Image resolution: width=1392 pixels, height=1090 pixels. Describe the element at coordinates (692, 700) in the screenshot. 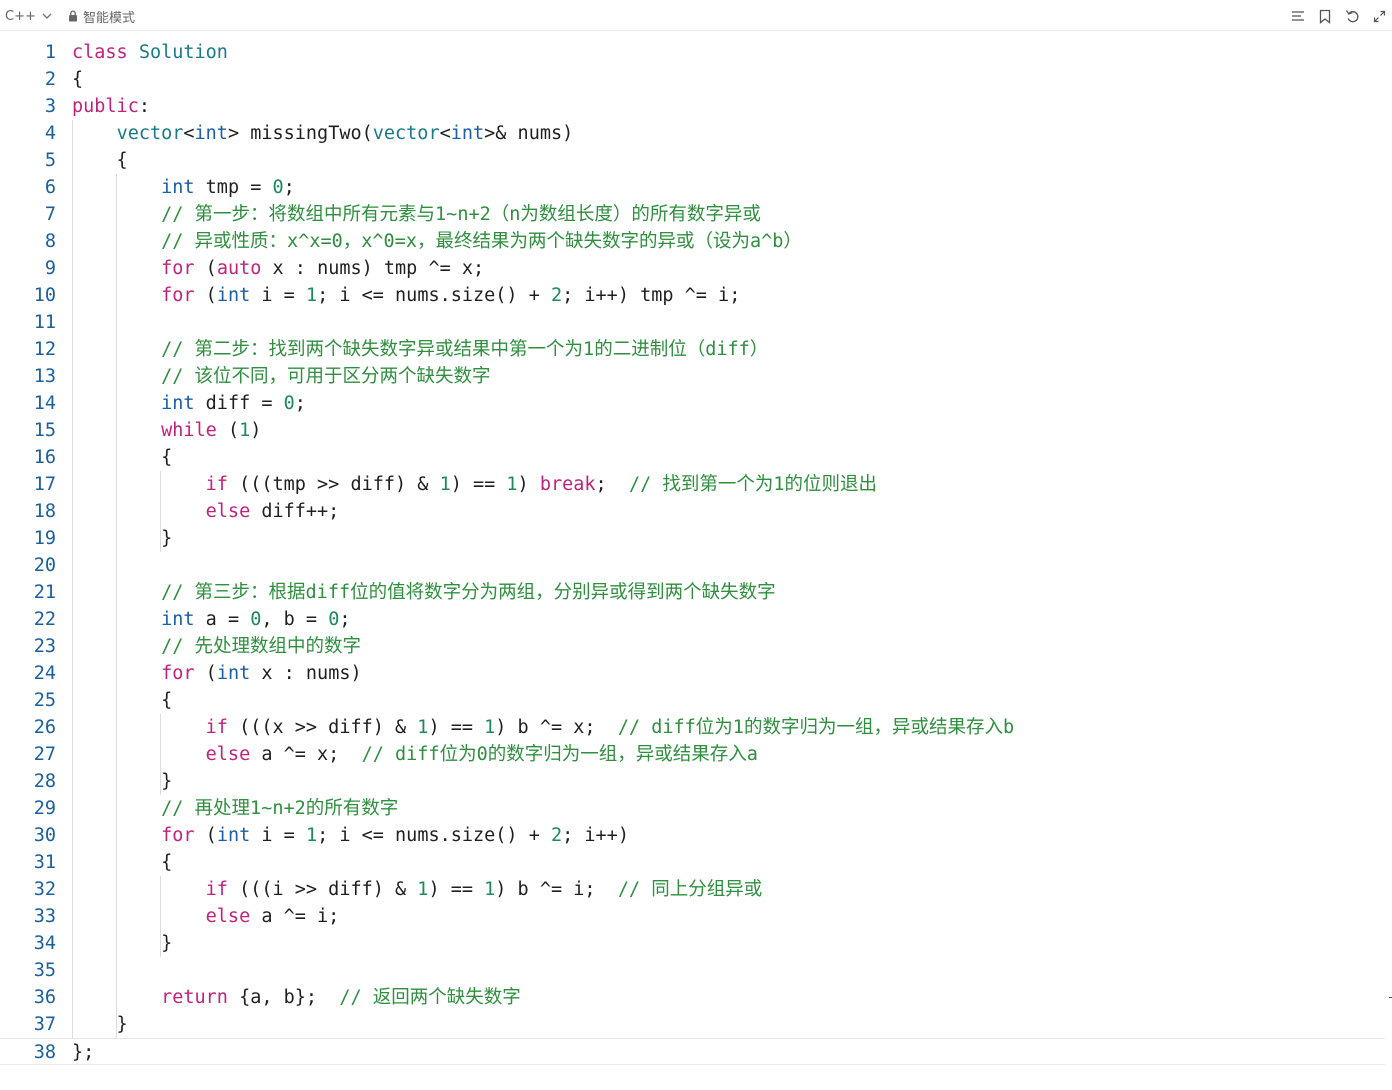

I see `code-line: 25 {` at that location.